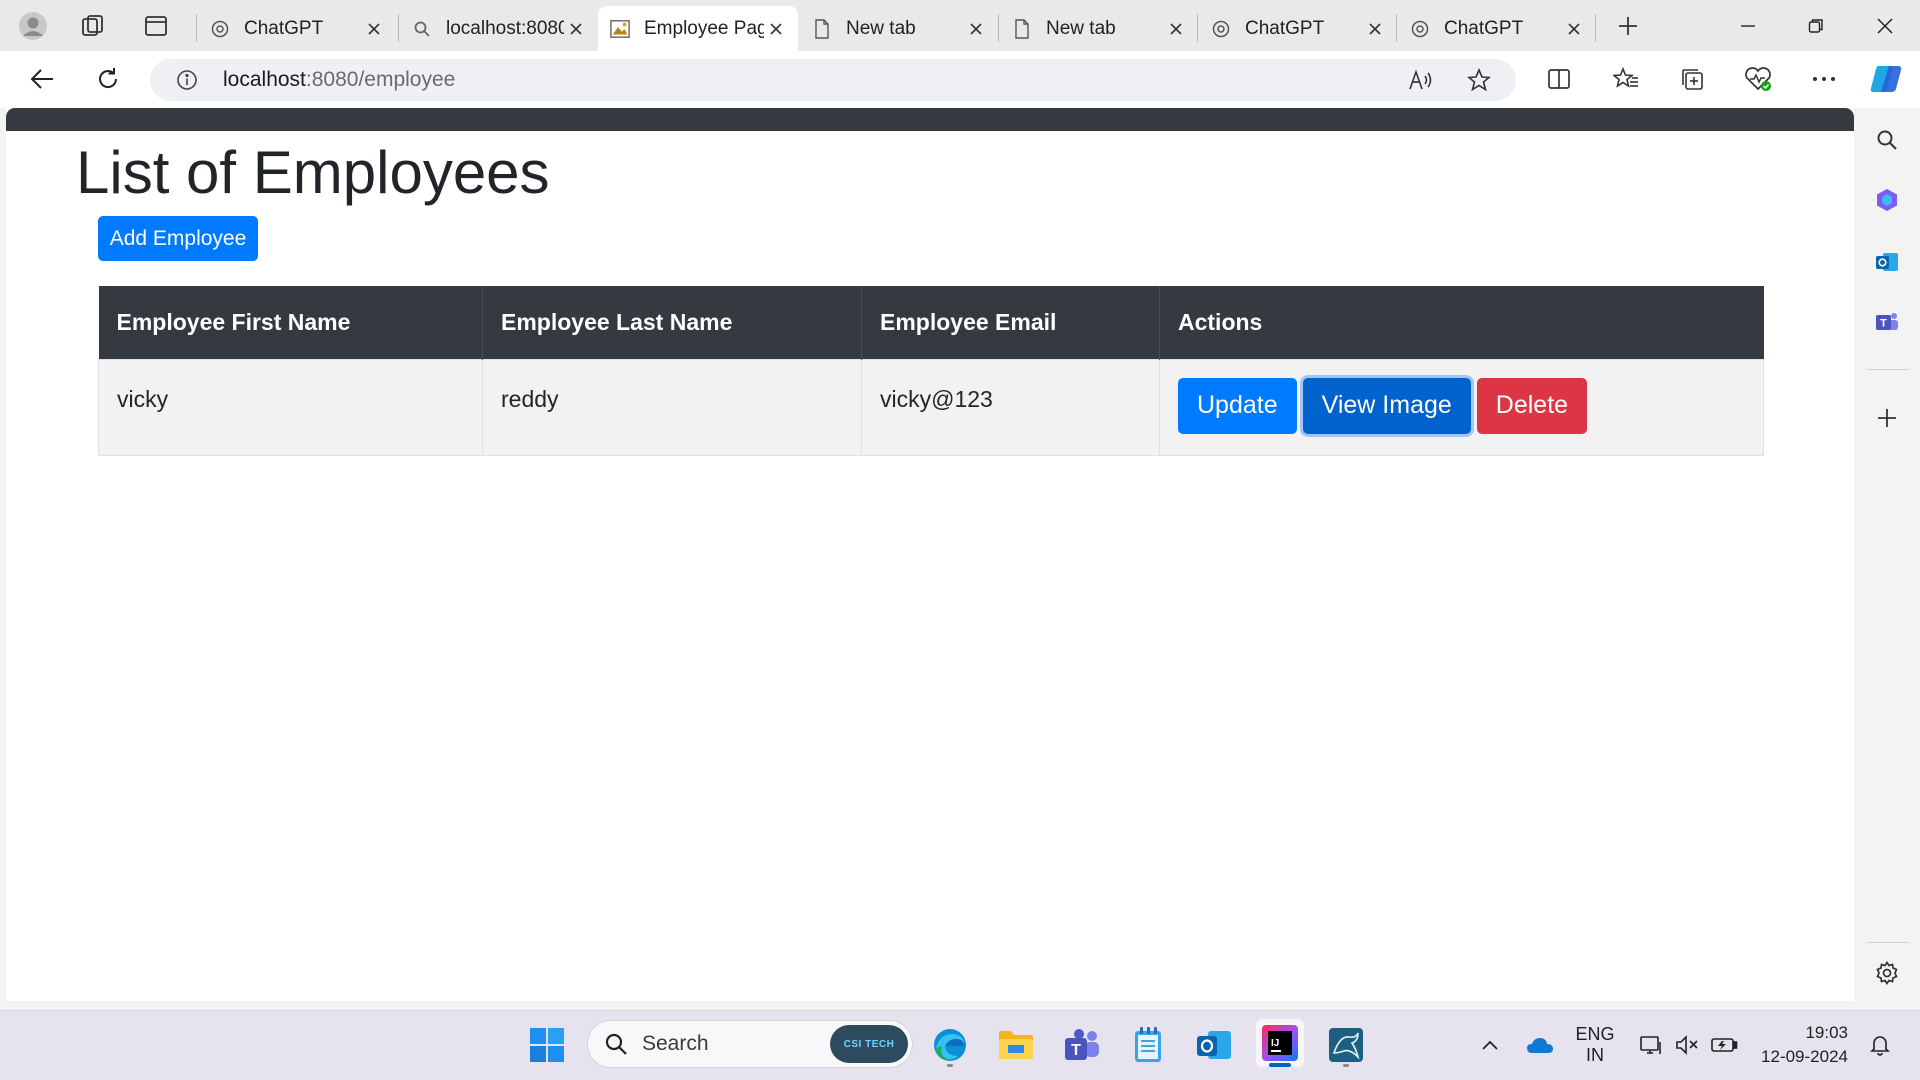  What do you see at coordinates (187, 82) in the screenshot?
I see `info-icon` at bounding box center [187, 82].